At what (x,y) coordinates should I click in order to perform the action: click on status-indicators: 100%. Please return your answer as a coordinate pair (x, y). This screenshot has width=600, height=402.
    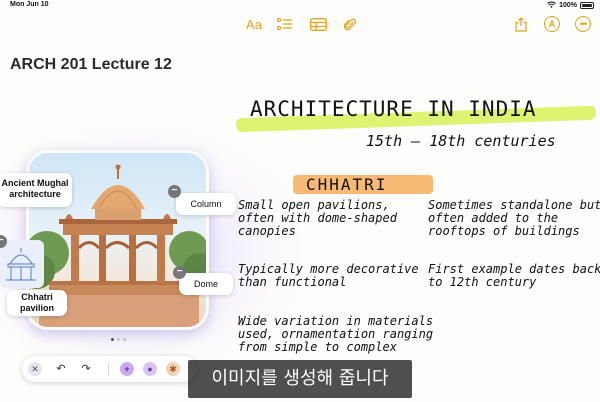
    Looking at the image, I should click on (570, 5).